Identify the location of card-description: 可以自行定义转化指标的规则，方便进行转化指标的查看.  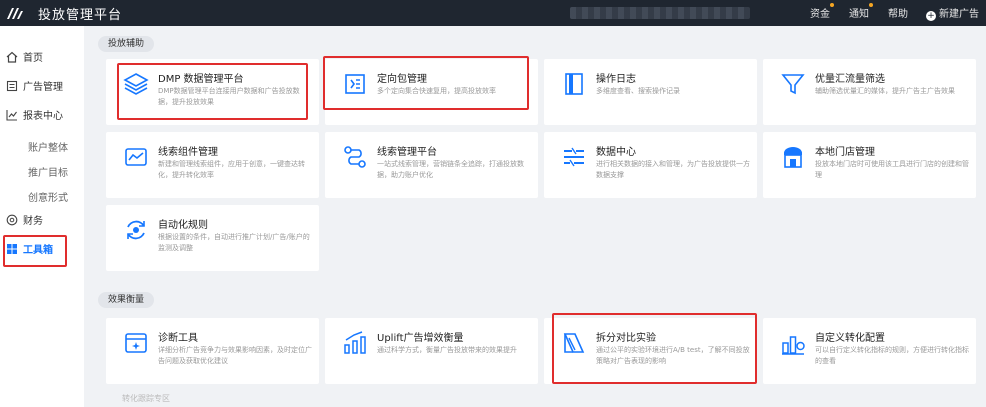
(892, 355).